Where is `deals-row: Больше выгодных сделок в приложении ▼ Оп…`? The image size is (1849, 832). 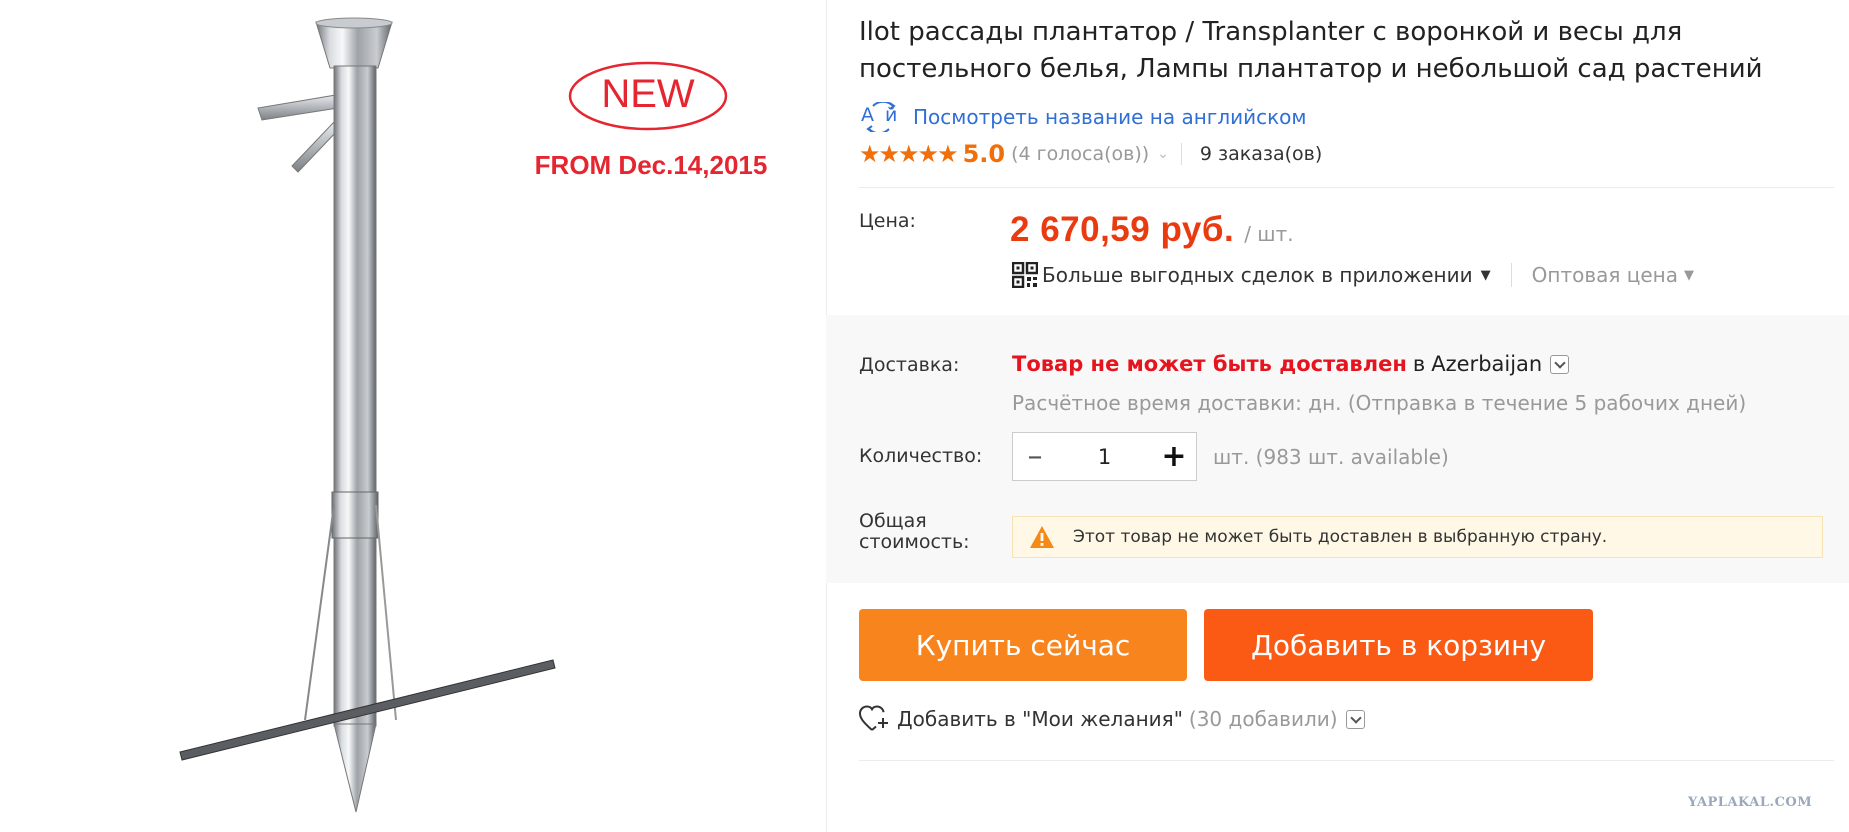
deals-row: Больше выгодных сделок в приложении ▼ Оп… is located at coordinates (1352, 275).